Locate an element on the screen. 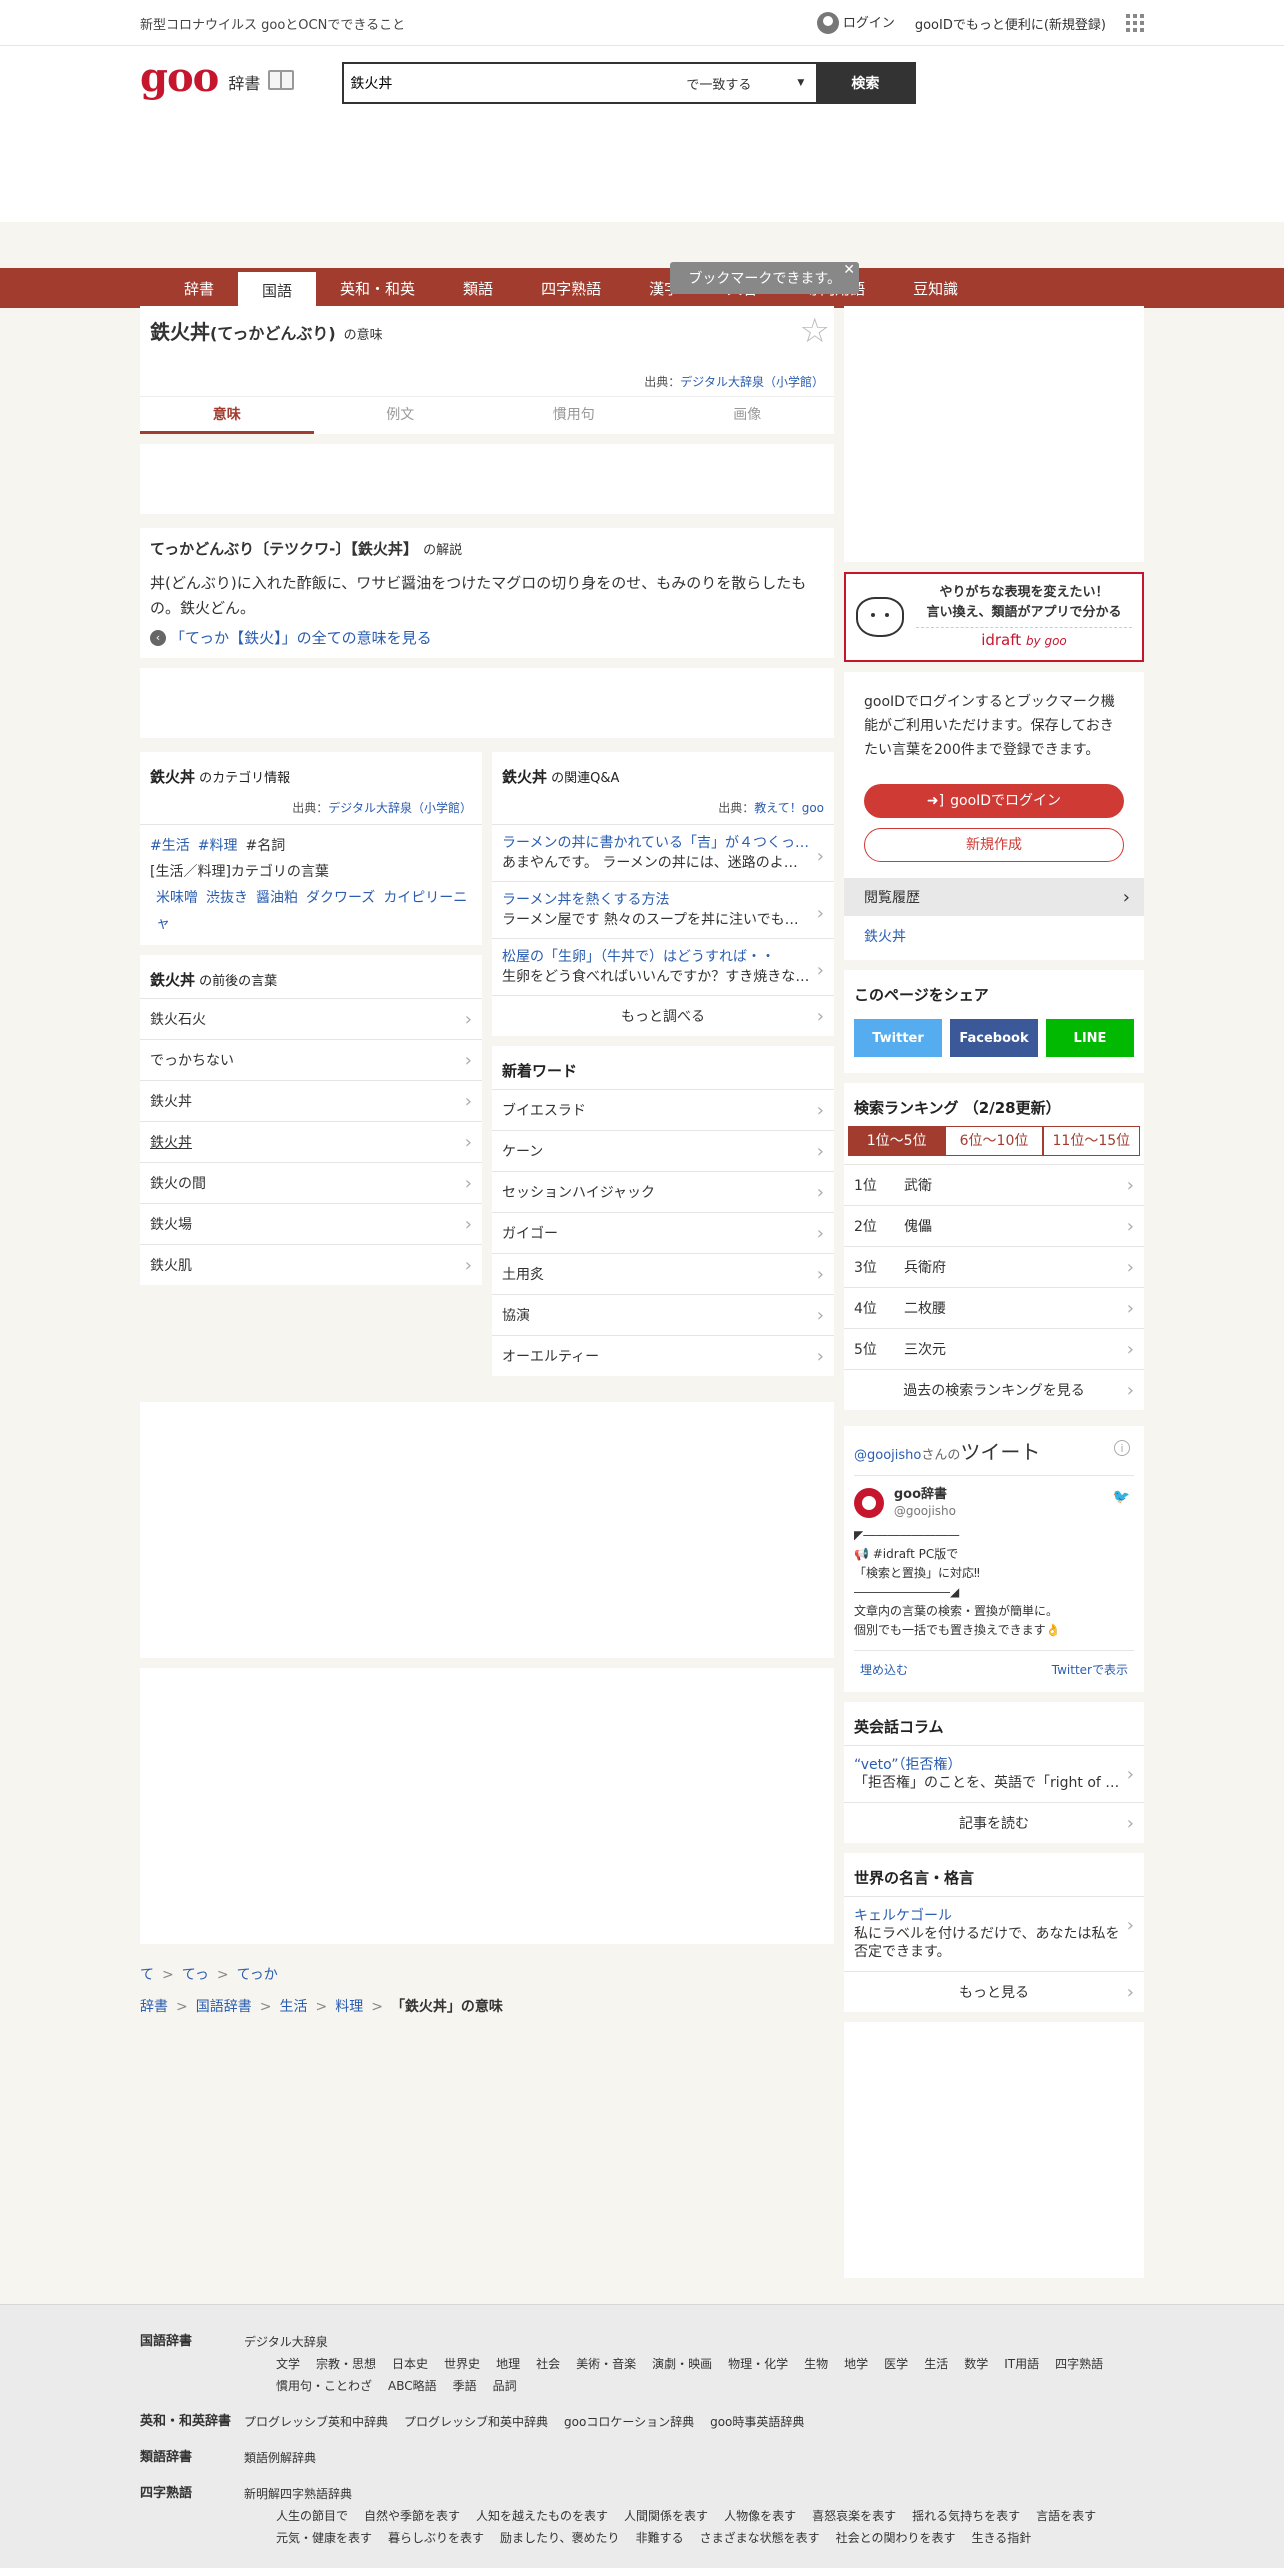 Image resolution: width=1284 pixels, height=2568 pixels. breadcrumb-link: 生活 is located at coordinates (293, 2007).